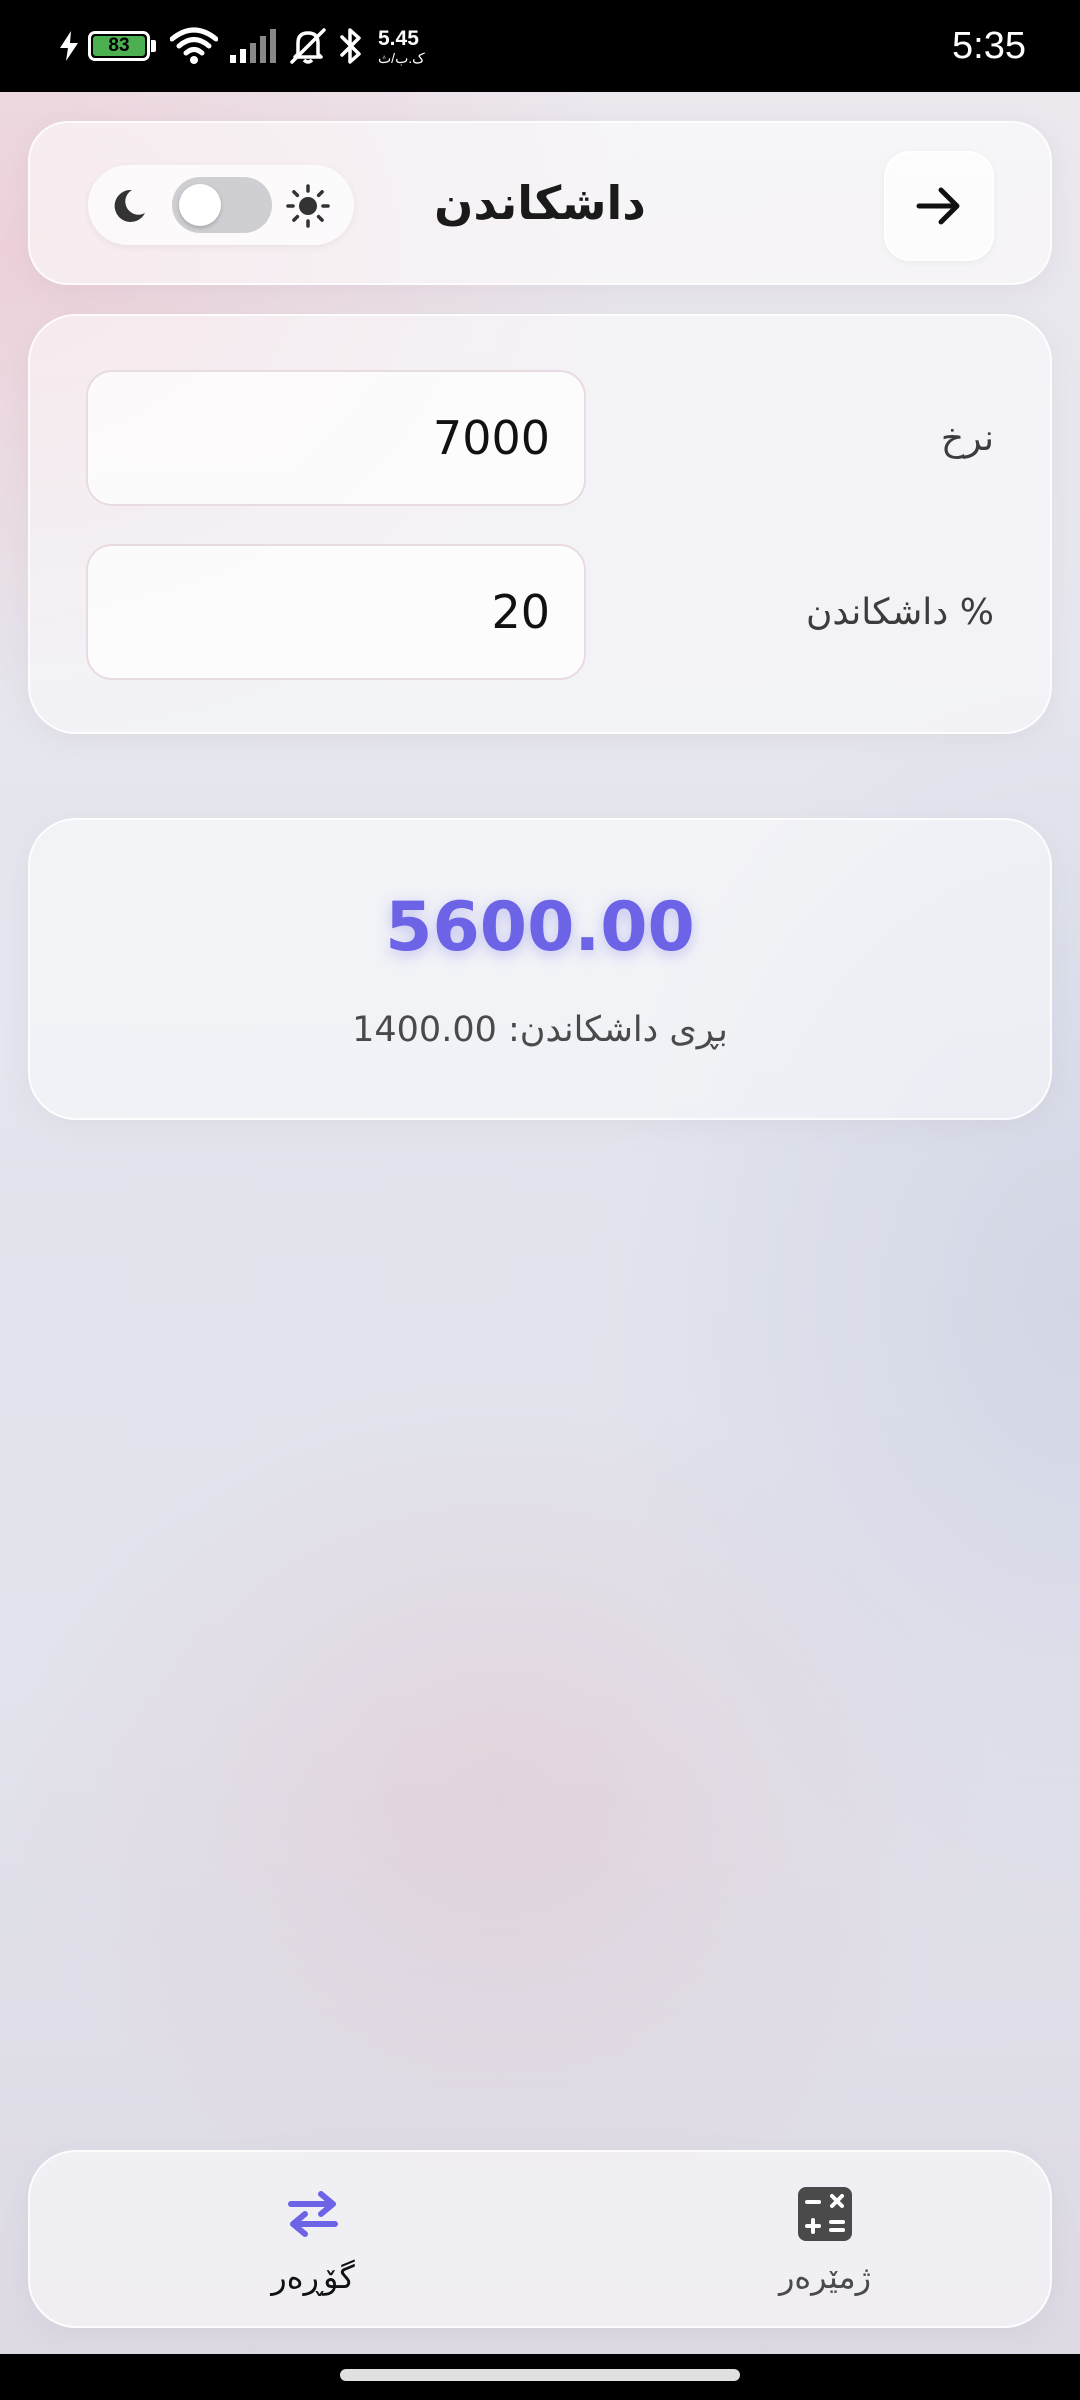 This screenshot has width=1080, height=2400. What do you see at coordinates (351, 46) in the screenshot?
I see `bluetooth-icon` at bounding box center [351, 46].